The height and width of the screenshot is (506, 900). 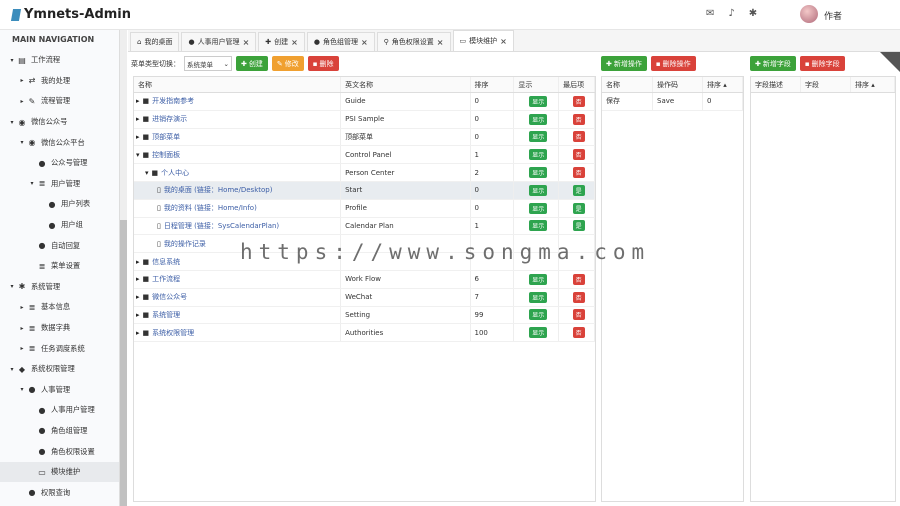 I want to click on sidebar-item: ▸ ⇄ 我的处理, so click(x=59, y=81).